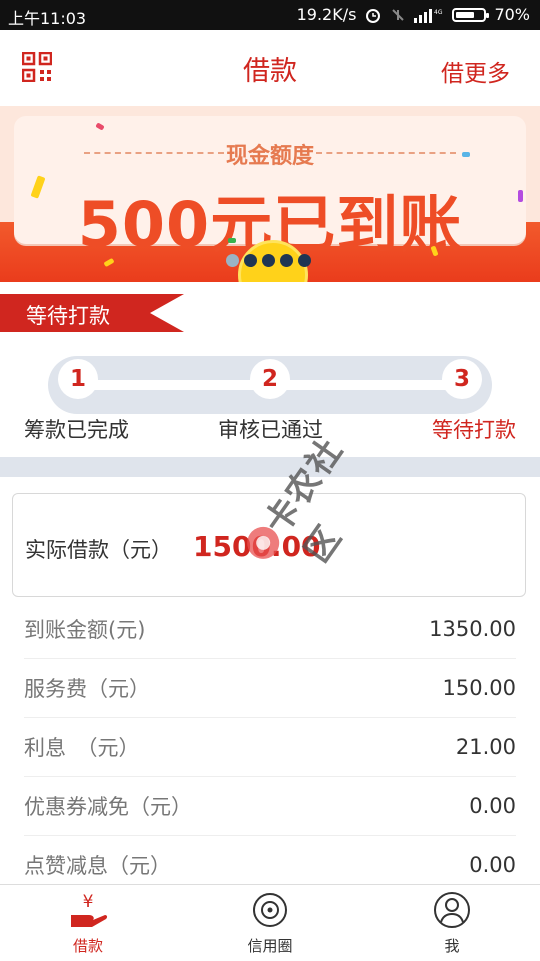 The image size is (540, 961). Describe the element at coordinates (472, 629) in the screenshot. I see `detail-value: 1350.00` at that location.